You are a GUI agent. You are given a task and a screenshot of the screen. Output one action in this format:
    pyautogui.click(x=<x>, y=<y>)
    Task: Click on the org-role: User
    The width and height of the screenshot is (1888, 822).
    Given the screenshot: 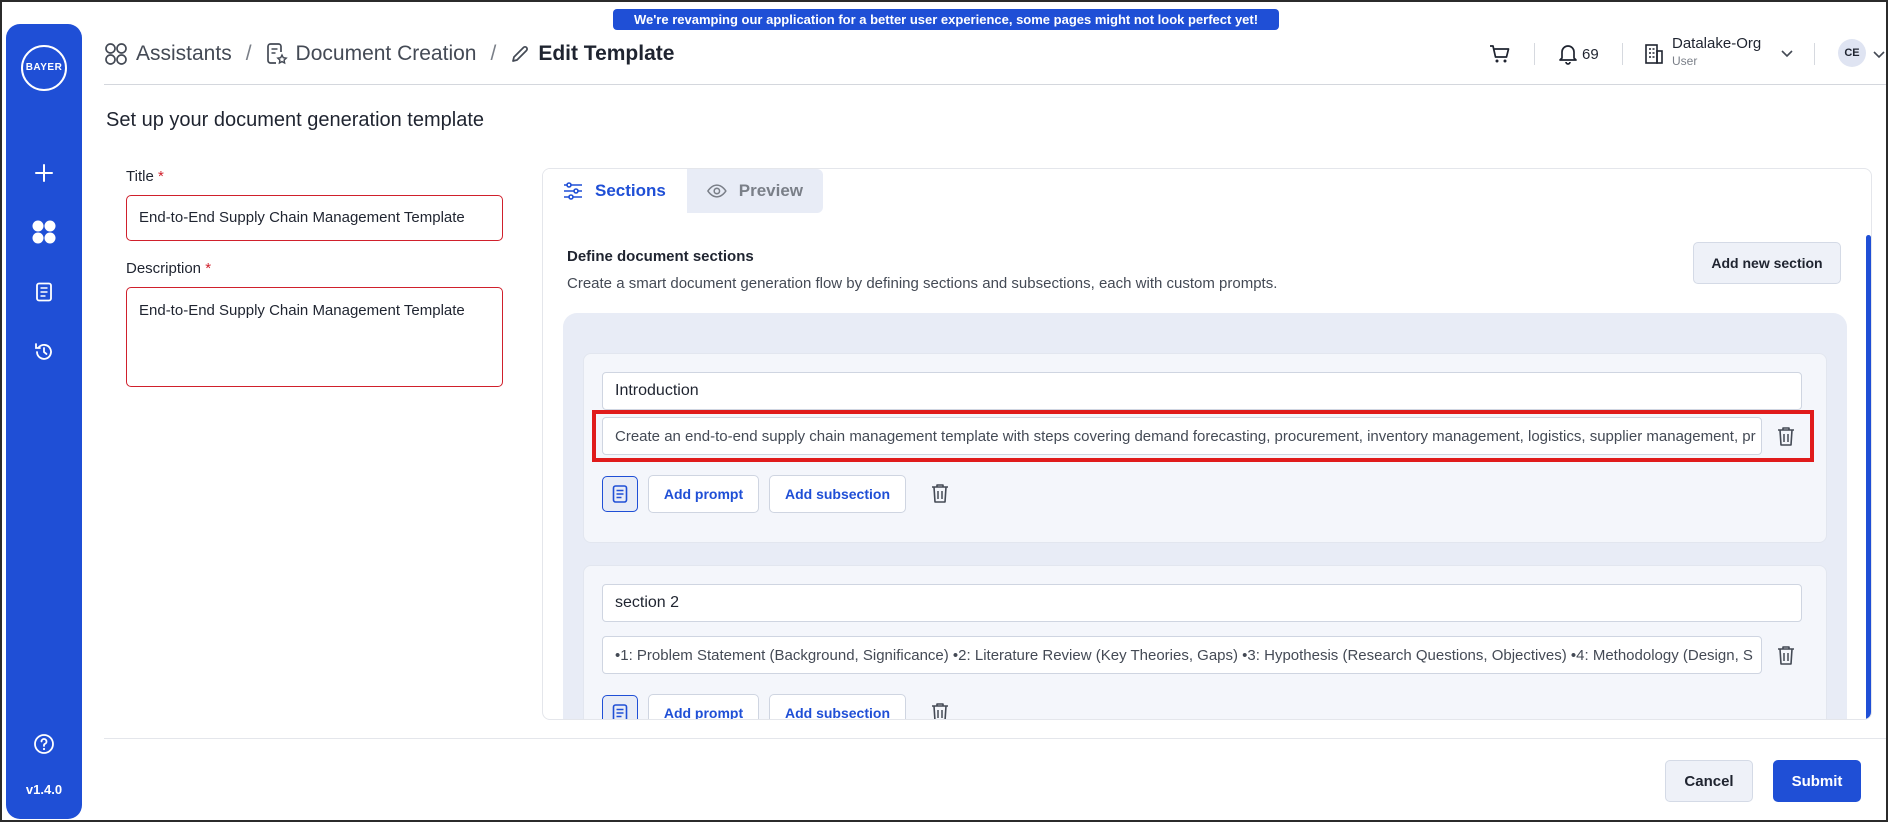 What is the action you would take?
    pyautogui.click(x=1685, y=61)
    